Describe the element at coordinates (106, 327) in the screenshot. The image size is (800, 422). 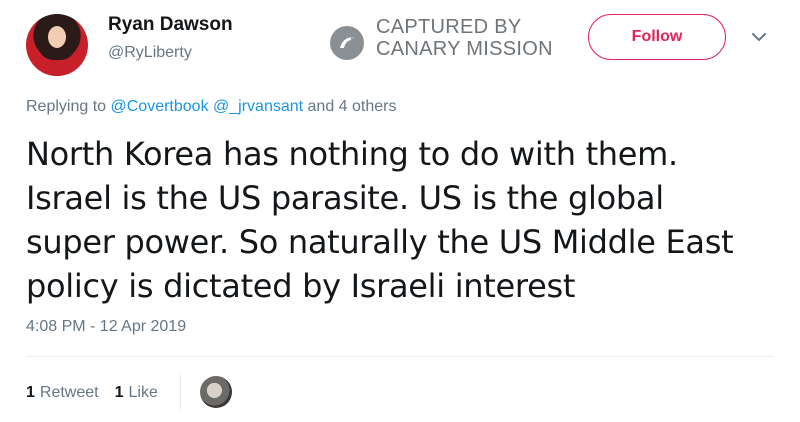
I see `tweet-timestamp: 4:08 PM - 12 Apr 2019` at that location.